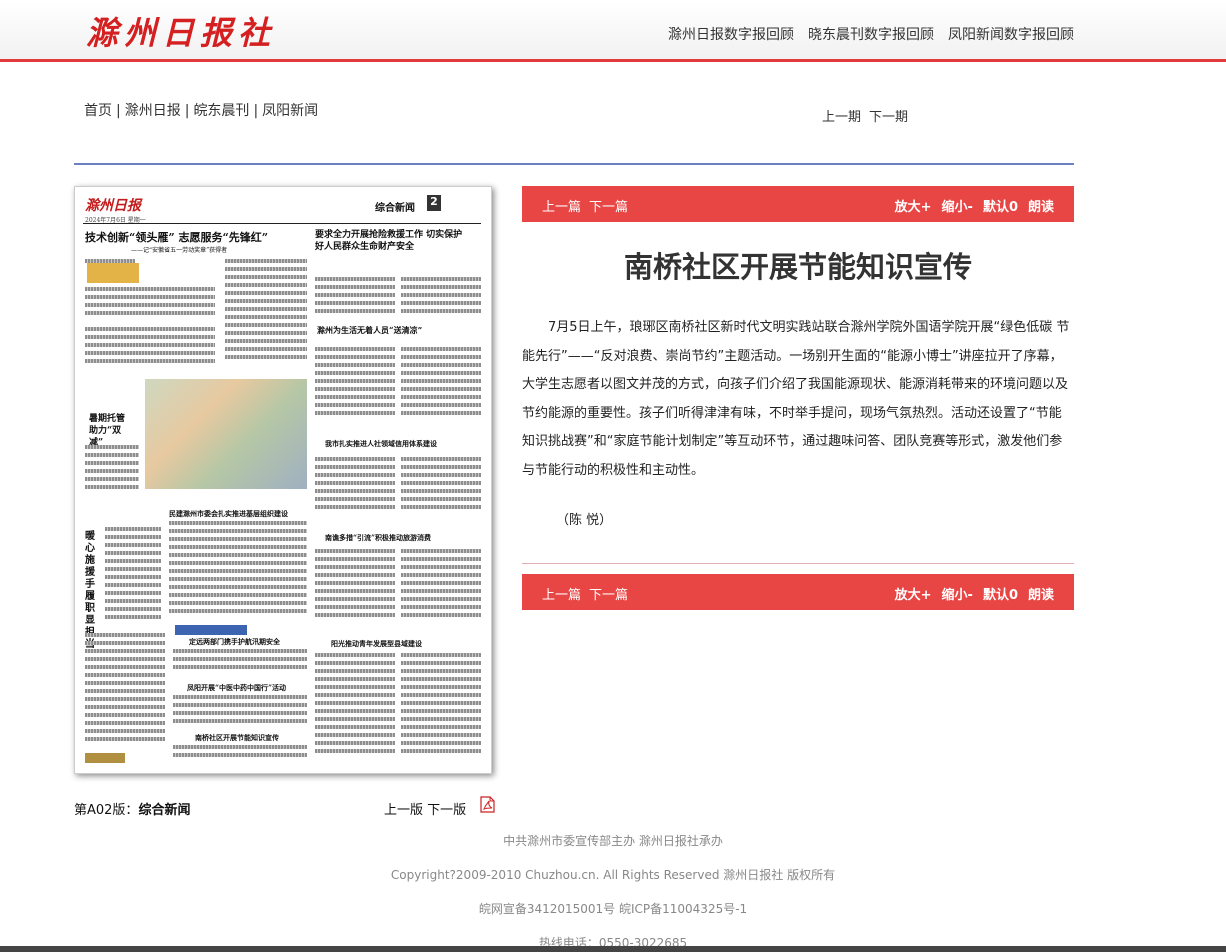  Describe the element at coordinates (226, 434) in the screenshot. I see `np-photo` at that location.